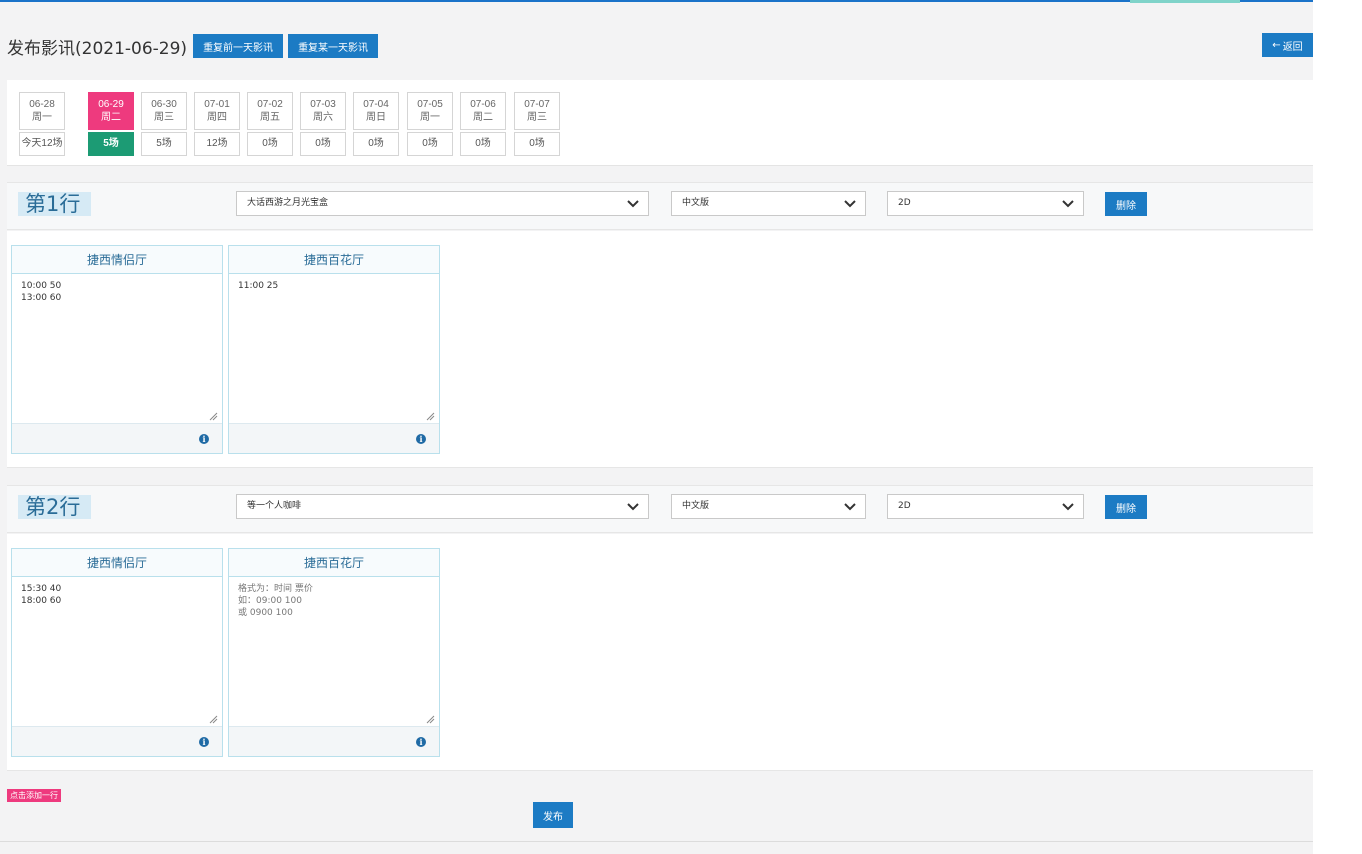  What do you see at coordinates (442, 506) in the screenshot?
I see `movie-select: 等一个人咖啡` at bounding box center [442, 506].